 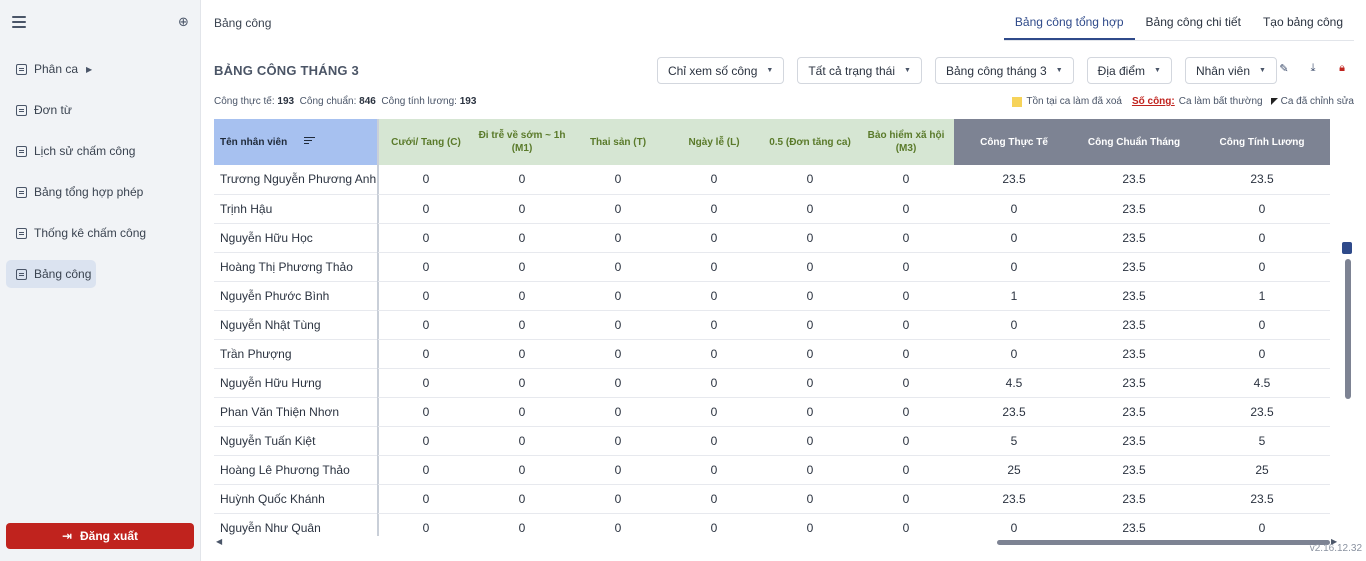 I want to click on sort-icon, so click(x=310, y=141).